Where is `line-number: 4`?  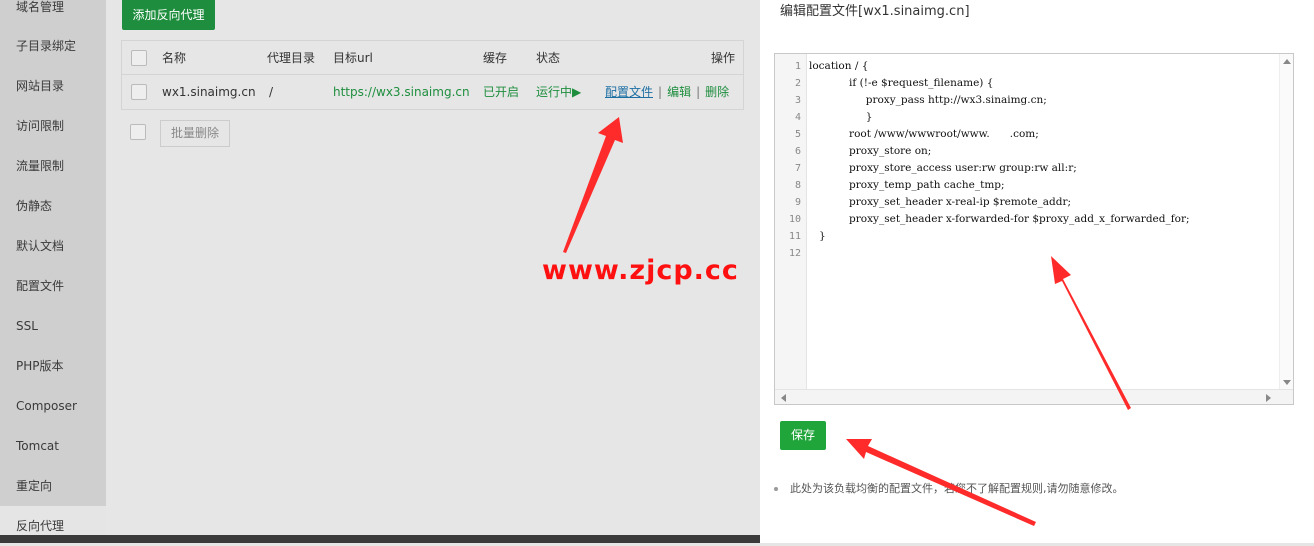
line-number: 4 is located at coordinates (797, 117).